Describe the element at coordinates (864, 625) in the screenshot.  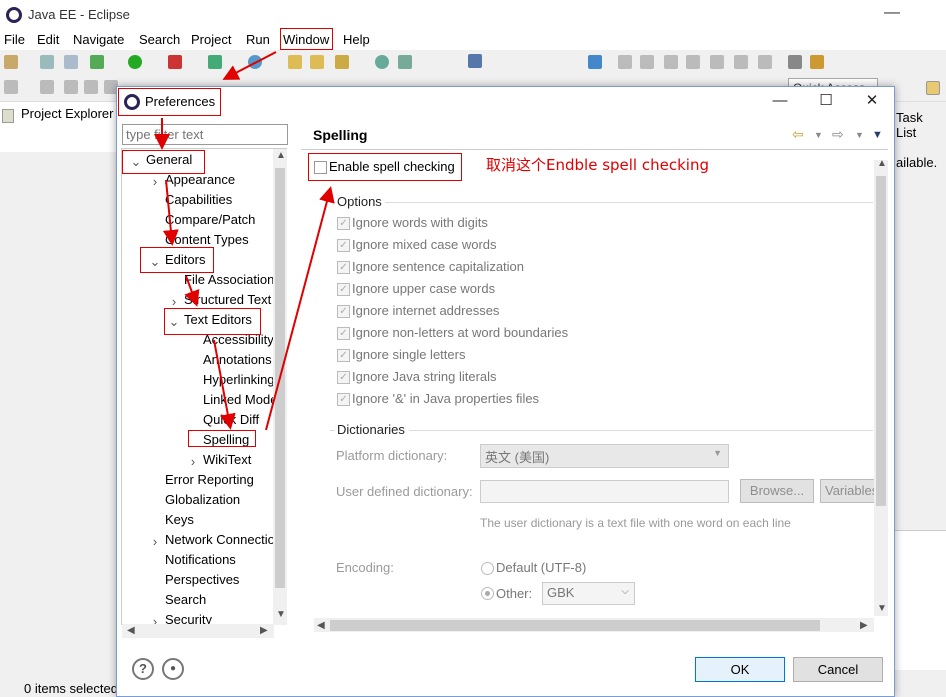
I see `page-scroll-right-icon: ▶` at that location.